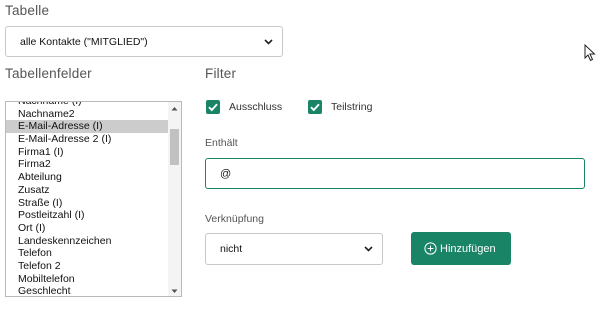 The height and width of the screenshot is (328, 600). What do you see at coordinates (234, 219) in the screenshot?
I see `link-label: Verknüpfung` at bounding box center [234, 219].